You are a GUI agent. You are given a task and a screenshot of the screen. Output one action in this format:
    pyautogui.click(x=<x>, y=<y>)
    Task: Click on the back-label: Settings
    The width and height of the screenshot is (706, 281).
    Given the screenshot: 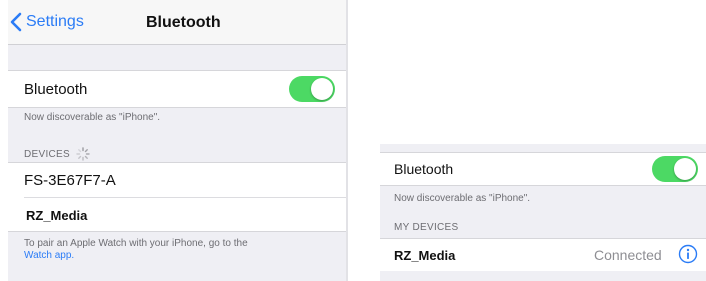 What is the action you would take?
    pyautogui.click(x=55, y=21)
    